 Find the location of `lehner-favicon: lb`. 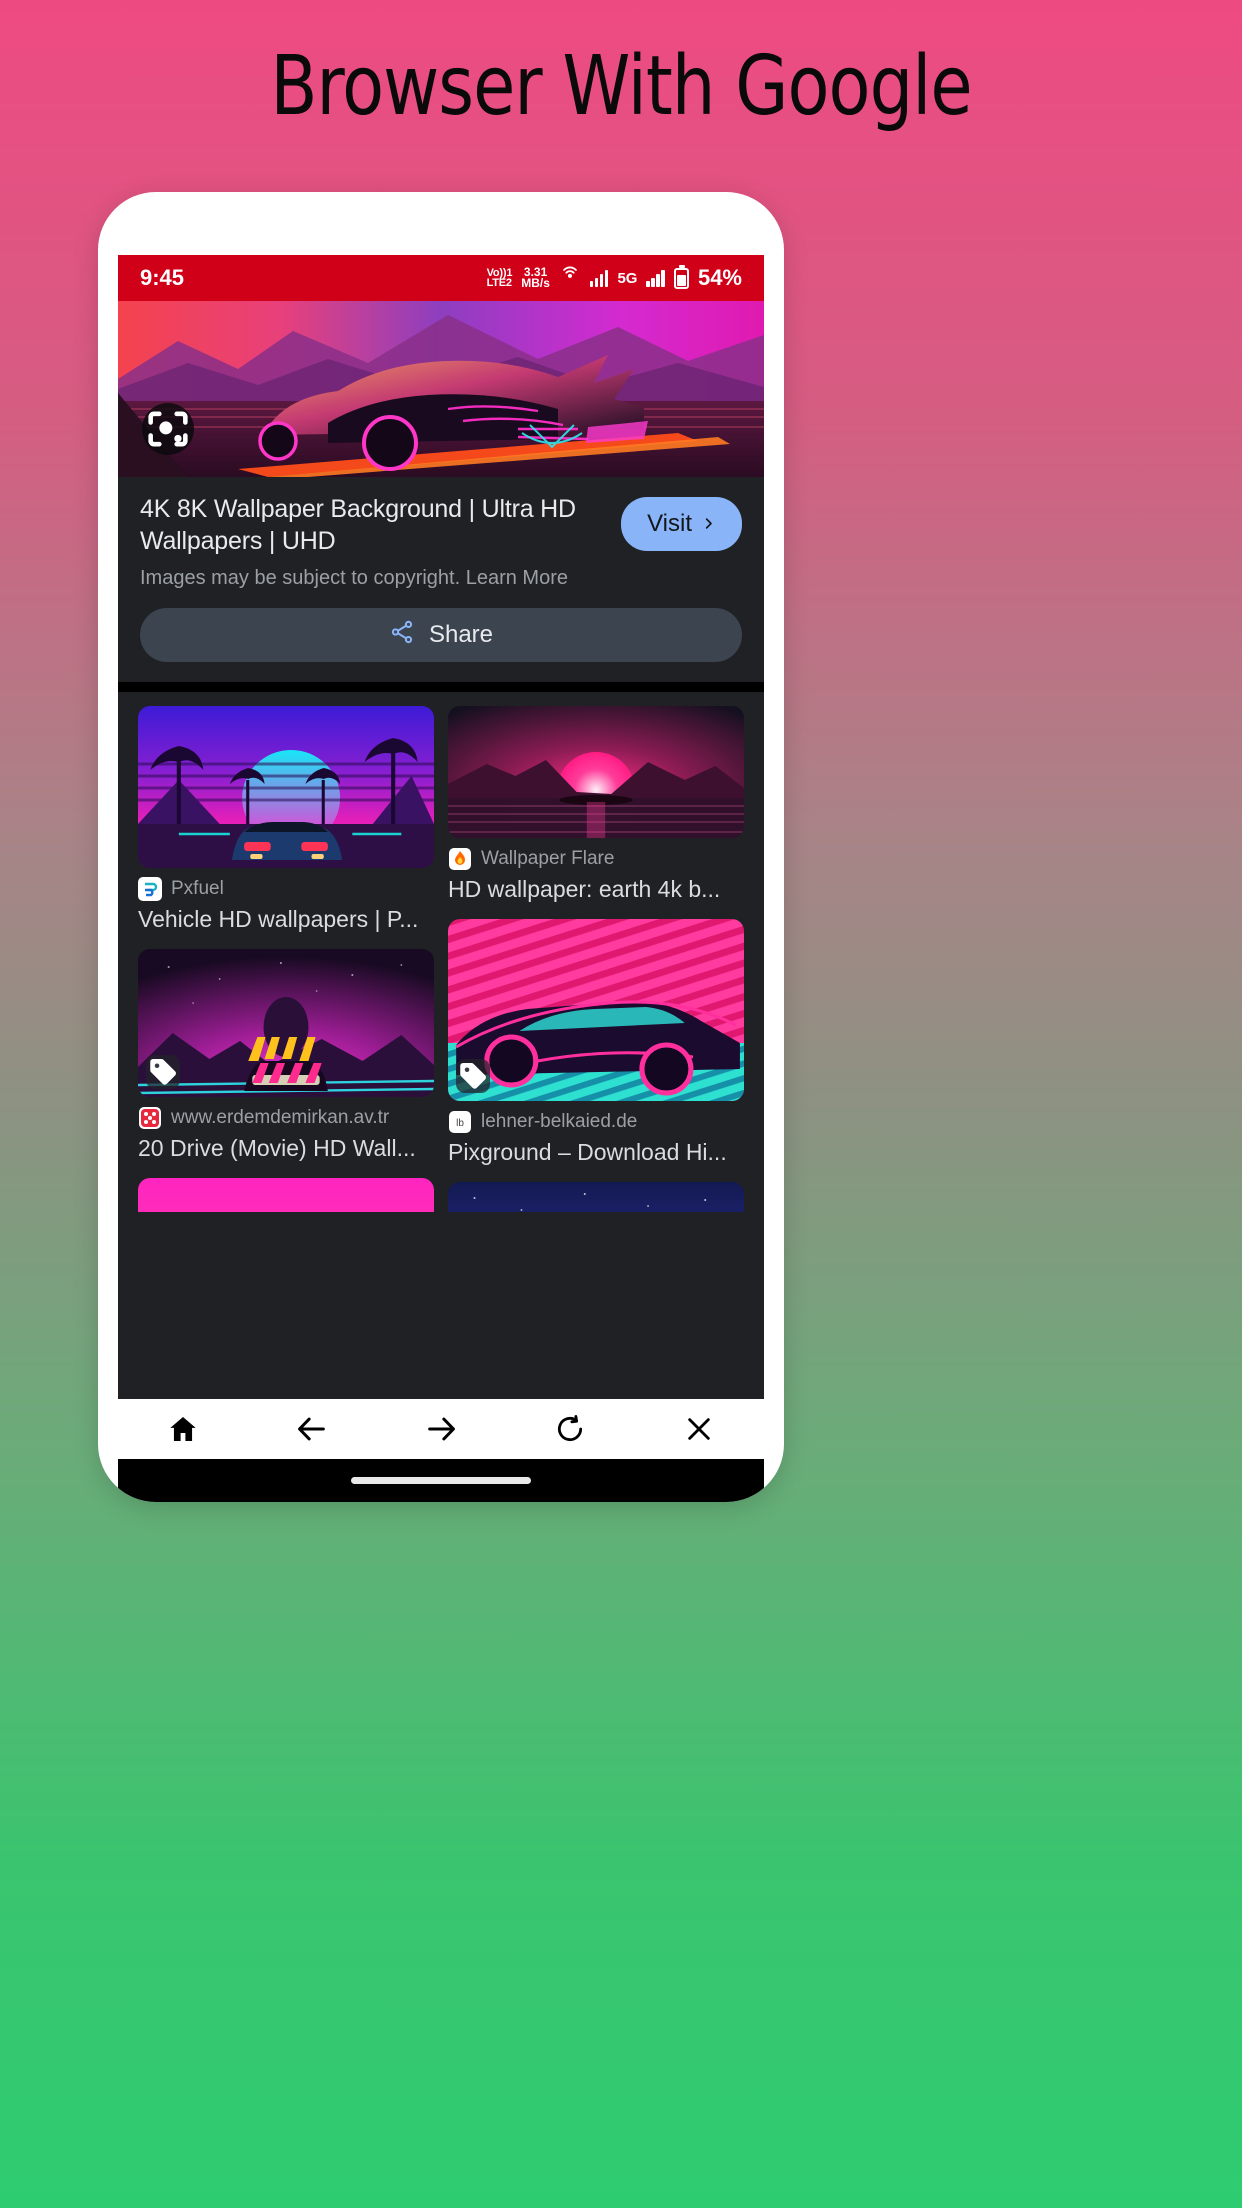

lehner-favicon: lb is located at coordinates (460, 1122).